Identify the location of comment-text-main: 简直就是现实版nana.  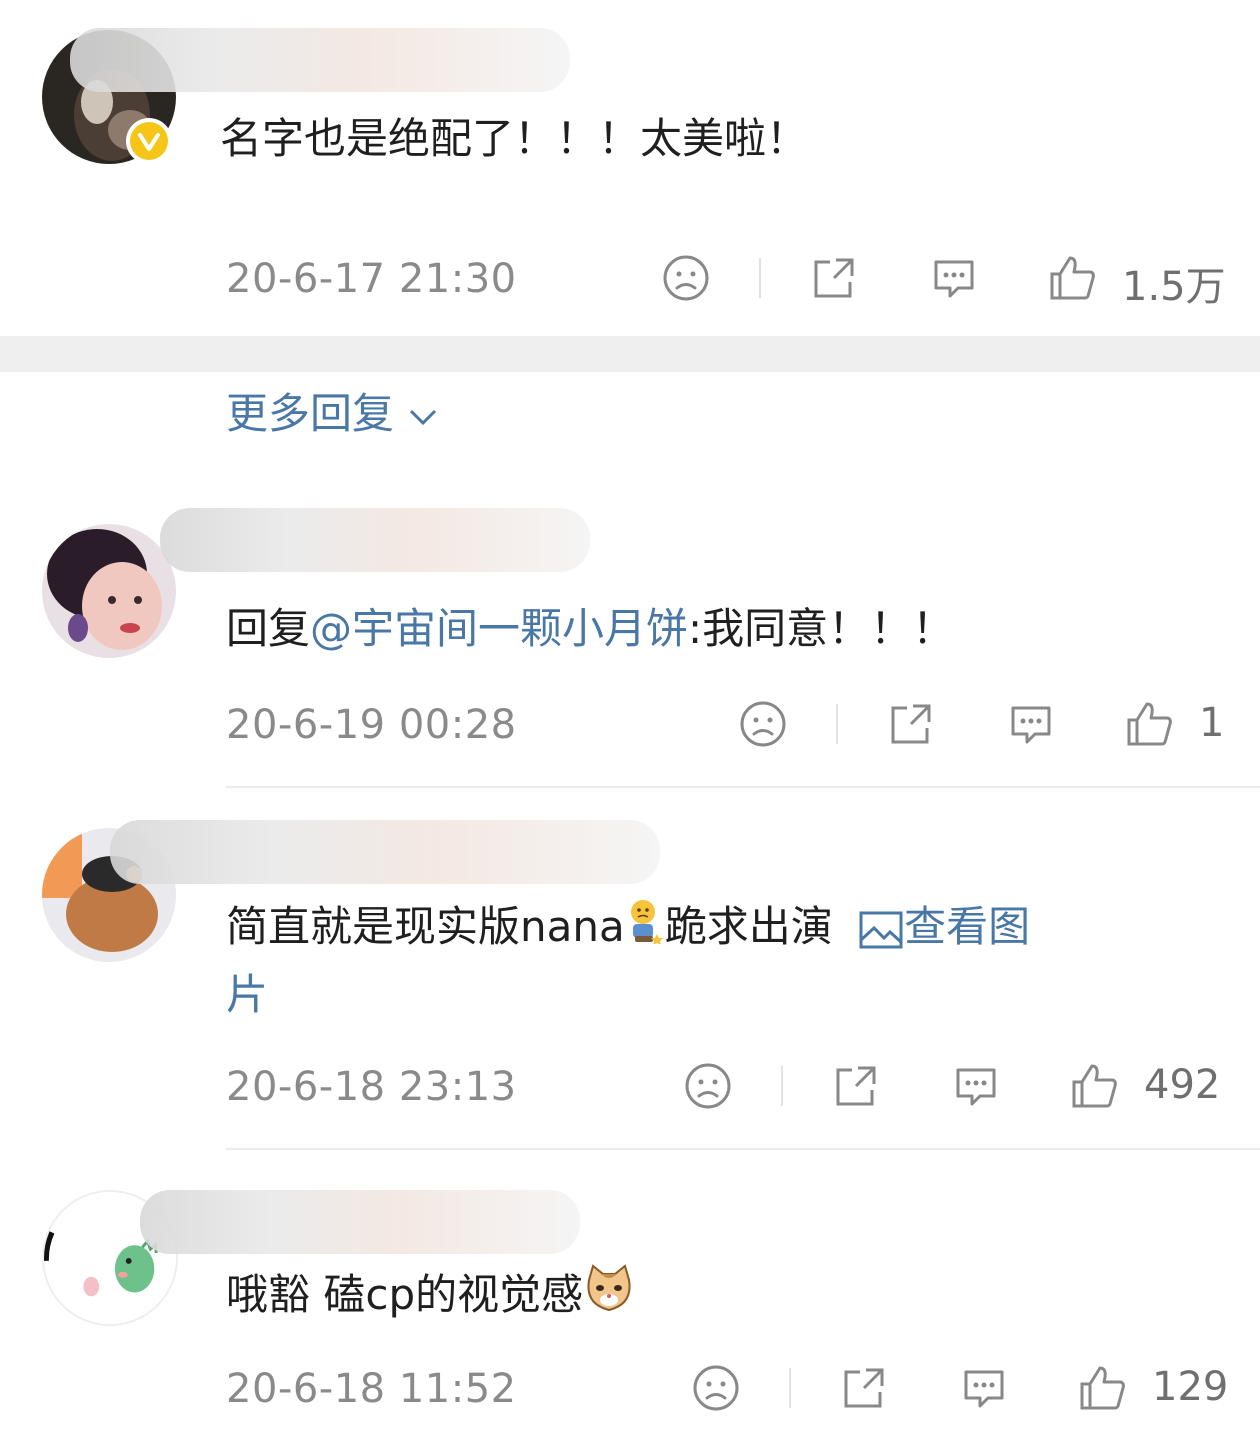
(425, 926).